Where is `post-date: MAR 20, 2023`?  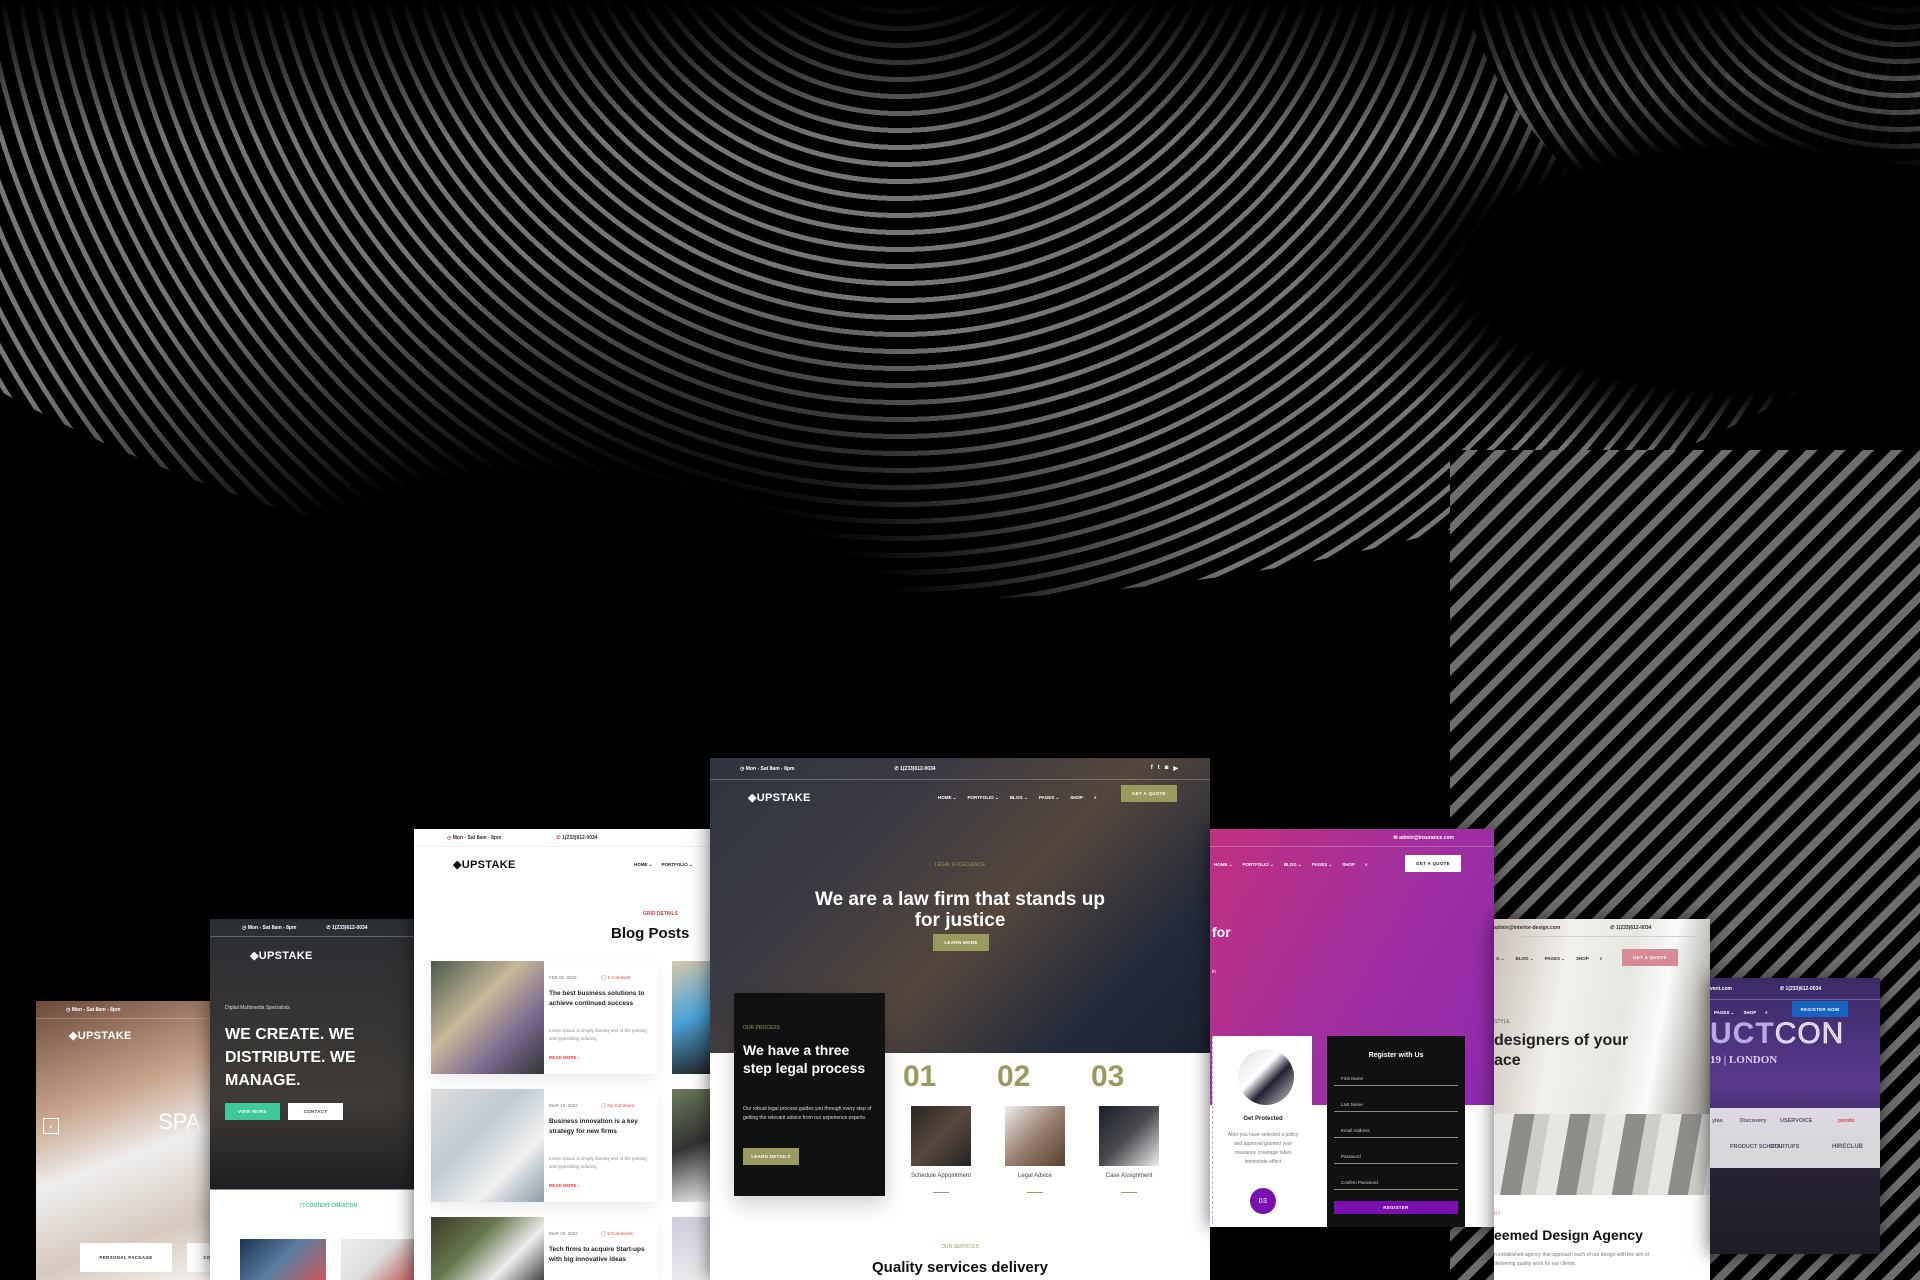
post-date: MAR 20, 2023 is located at coordinates (563, 1233).